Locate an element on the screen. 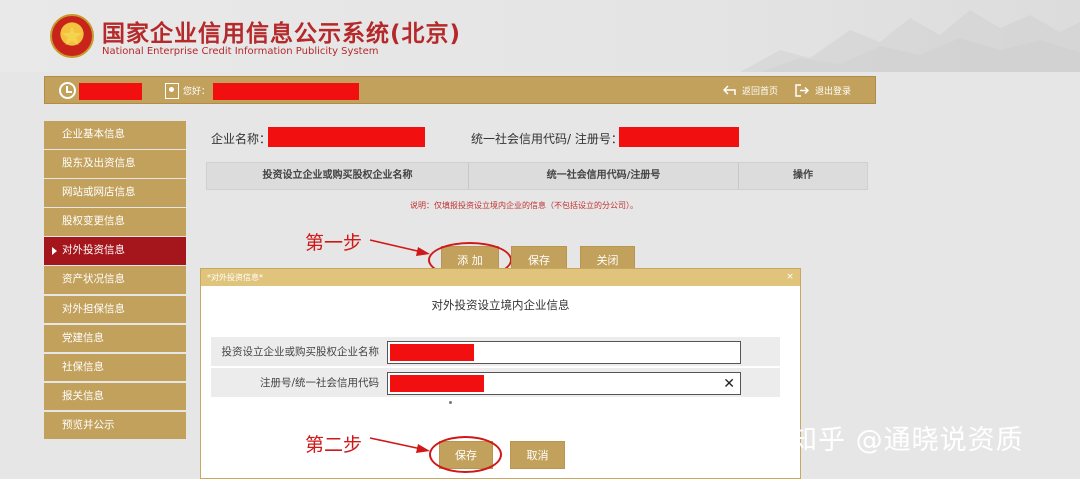  form-row-company-name: 投资设立企业或购买股权企业名称 is located at coordinates (495, 352).